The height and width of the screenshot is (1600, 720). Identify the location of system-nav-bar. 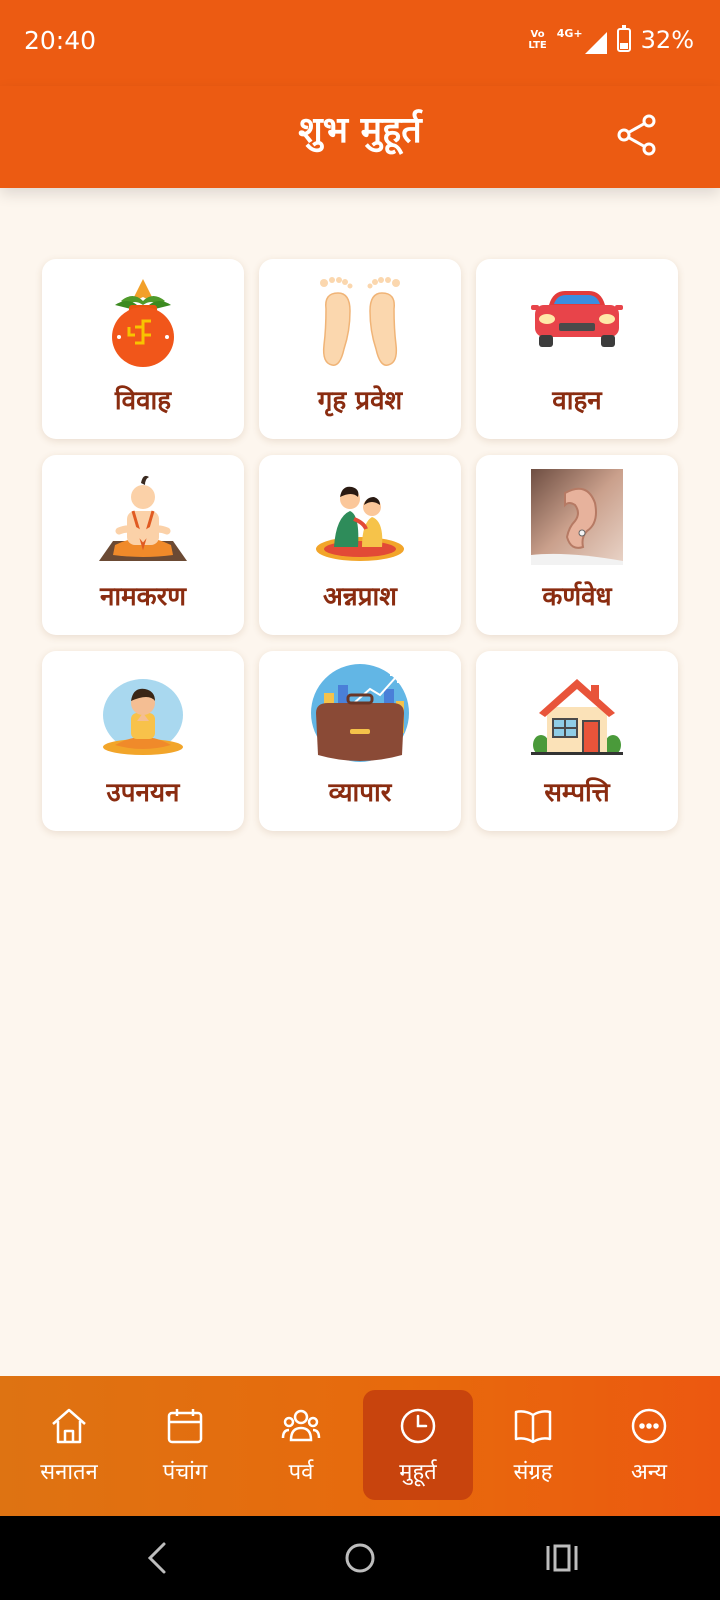
(360, 1558).